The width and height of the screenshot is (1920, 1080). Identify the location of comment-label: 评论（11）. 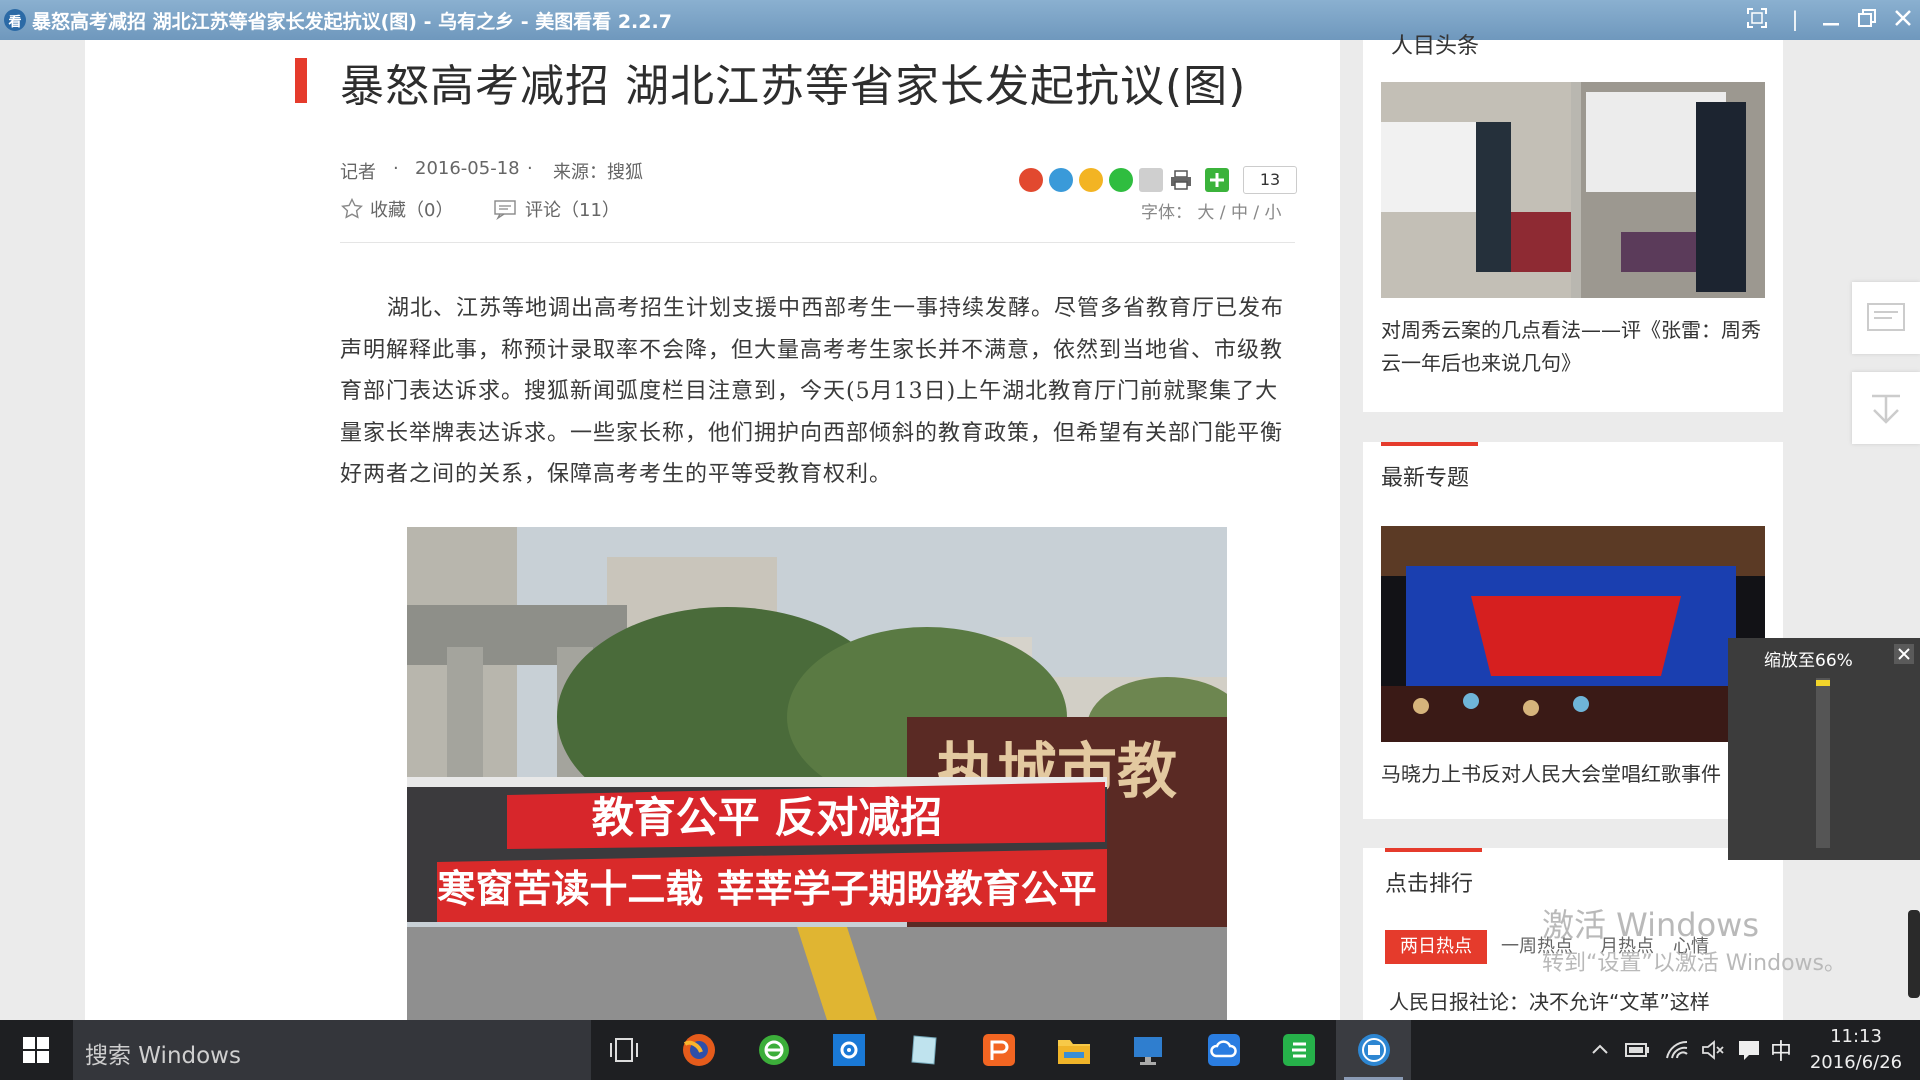
(572, 210).